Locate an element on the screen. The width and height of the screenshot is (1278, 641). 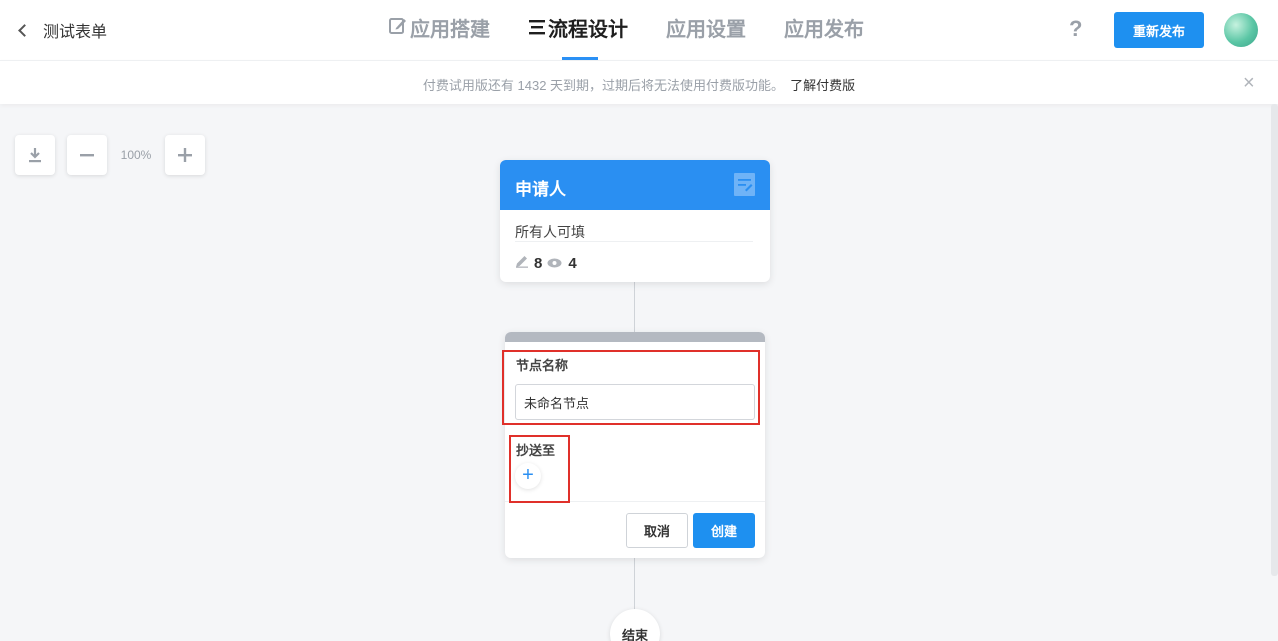
notice-text: 付费试用版还有 1432 天到期，过期后将无法使用付费版功能。 了解付费版 is located at coordinates (639, 84).